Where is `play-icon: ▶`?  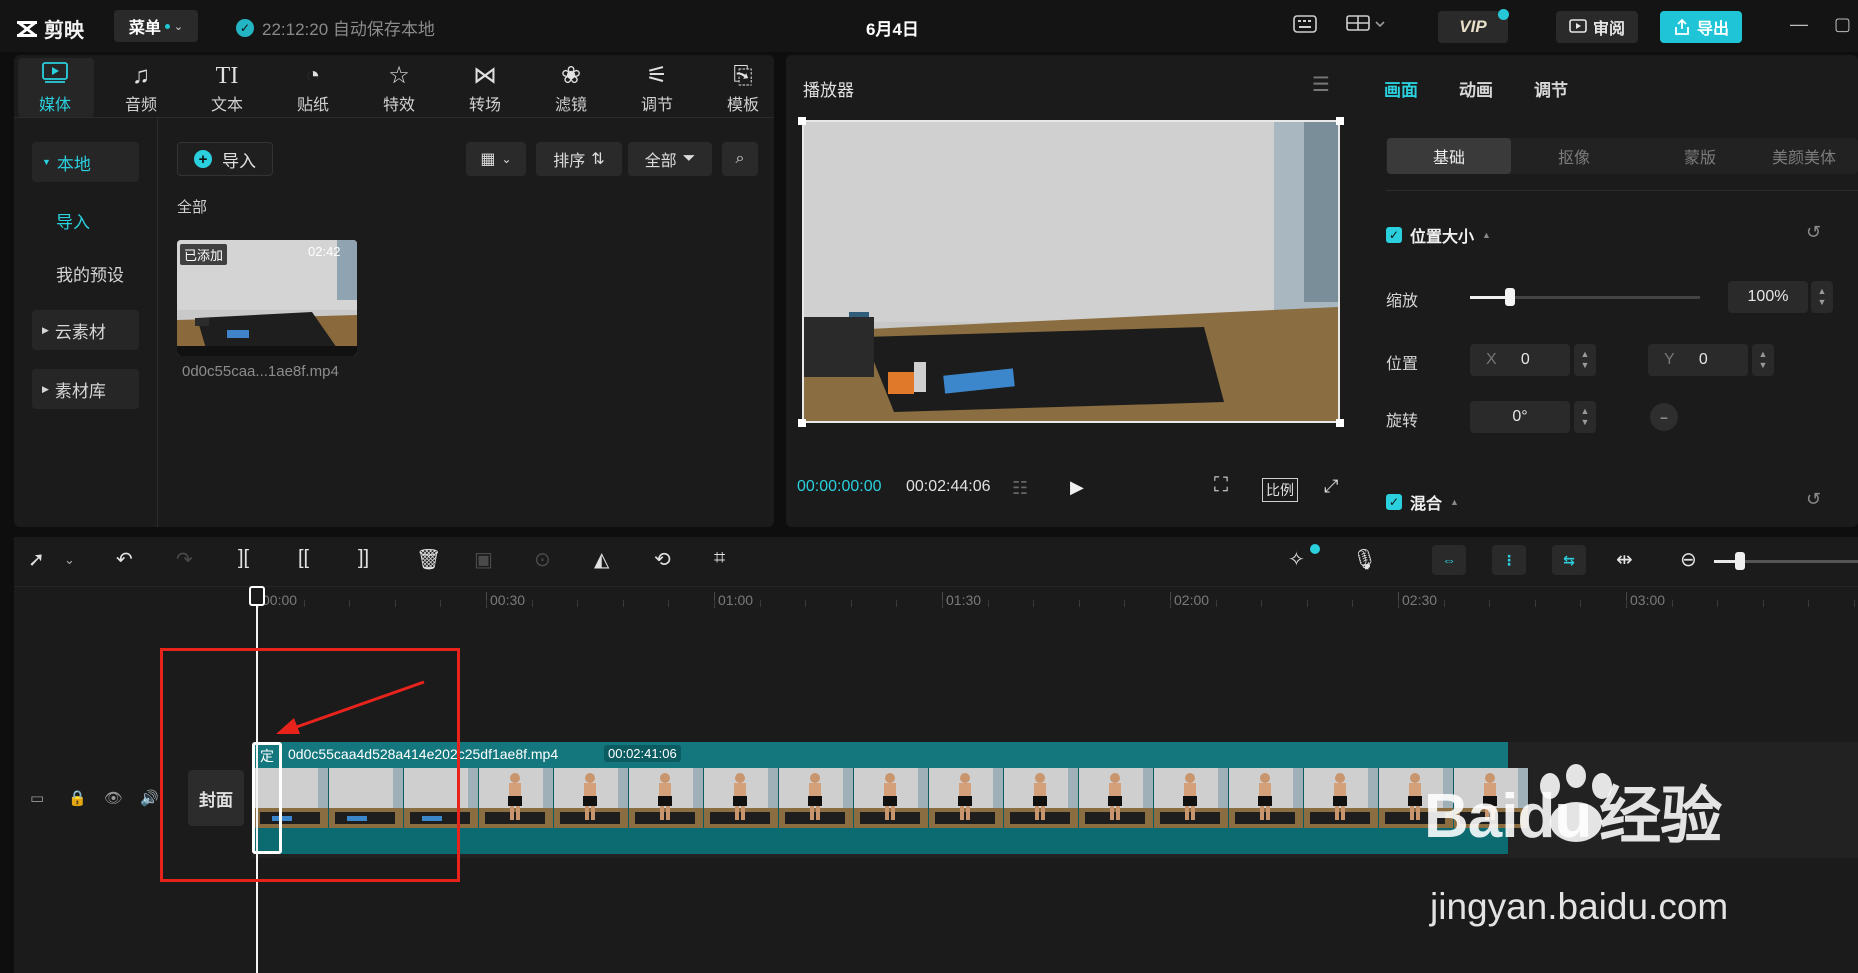 play-icon: ▶ is located at coordinates (1077, 487).